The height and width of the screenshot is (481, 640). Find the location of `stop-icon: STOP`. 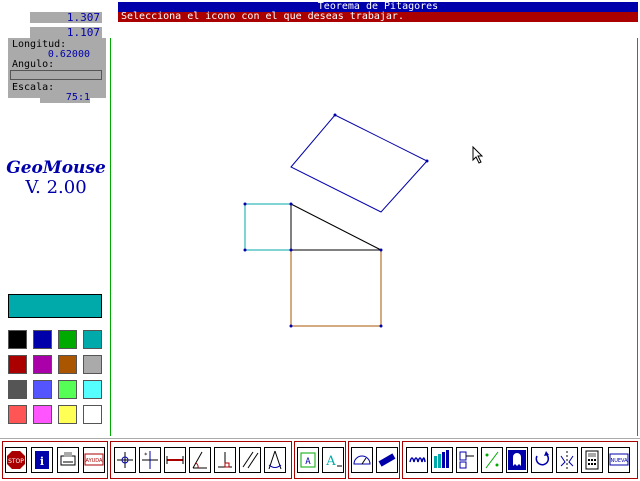

stop-icon: STOP is located at coordinates (16, 460).